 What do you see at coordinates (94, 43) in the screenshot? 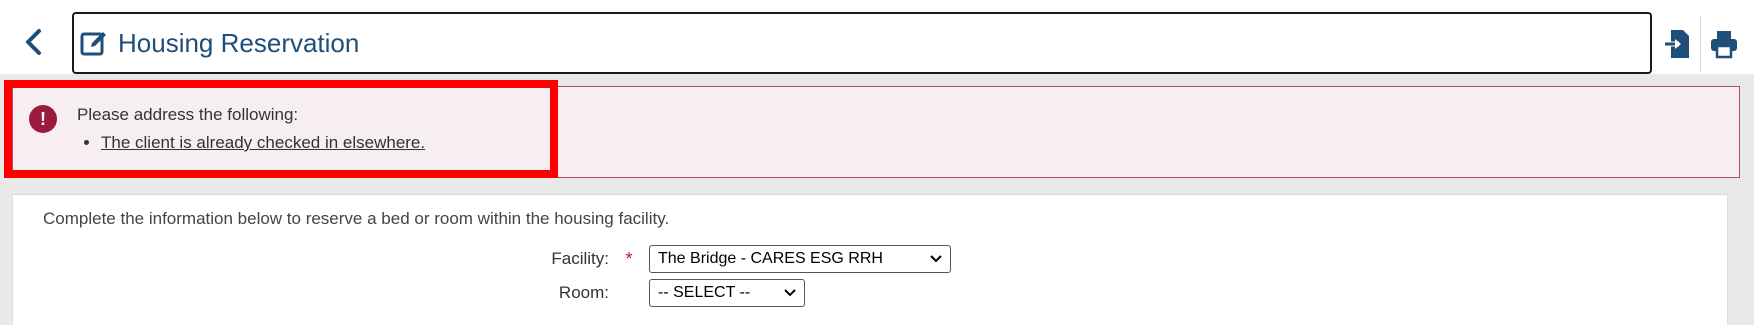
I see `edit-icon` at bounding box center [94, 43].